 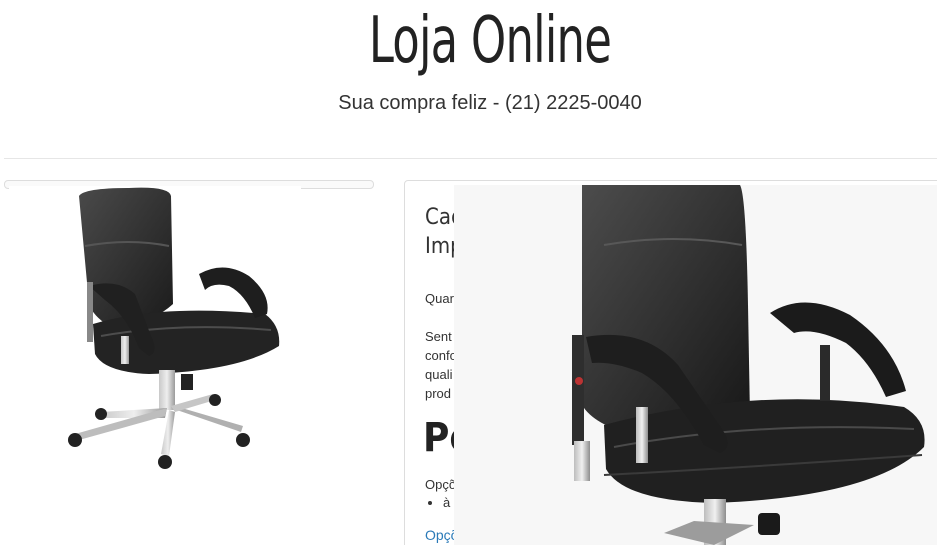 What do you see at coordinates (490, 41) in the screenshot?
I see `site-title: Loja Online` at bounding box center [490, 41].